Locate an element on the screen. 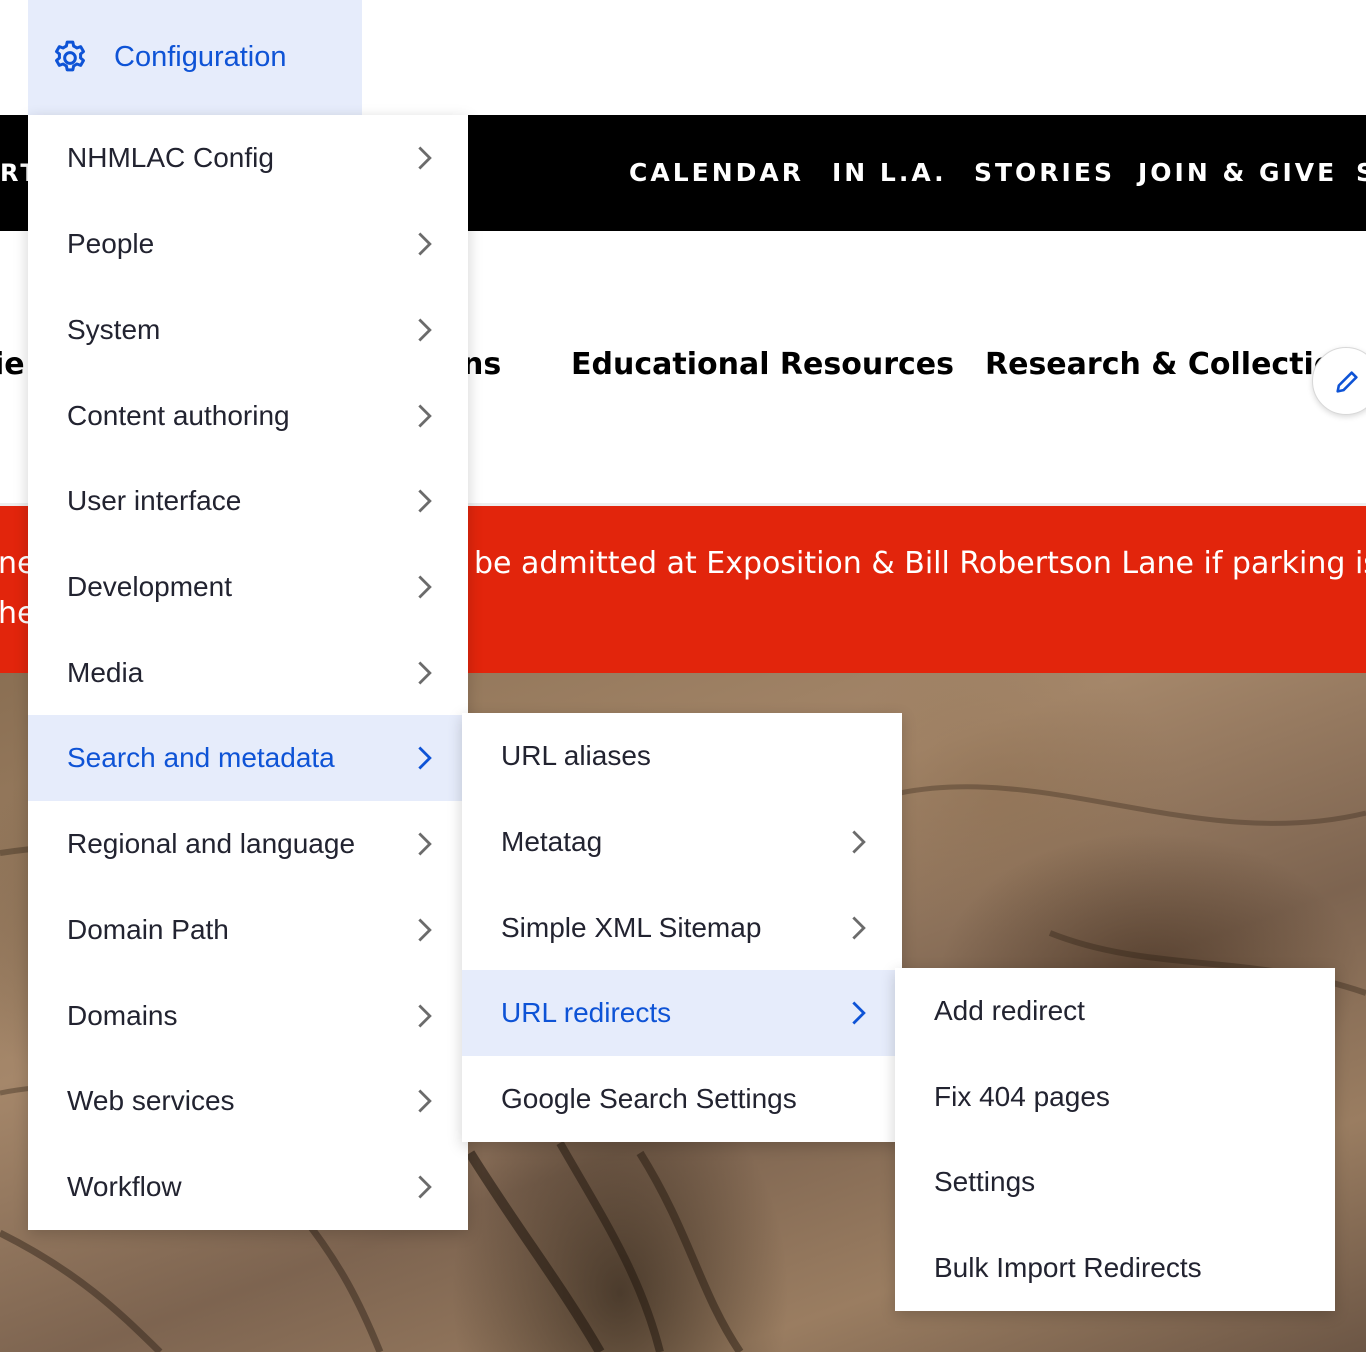  menu-item-simple-xml-sitemap: Simple XML Sitemap is located at coordinates (679, 928).